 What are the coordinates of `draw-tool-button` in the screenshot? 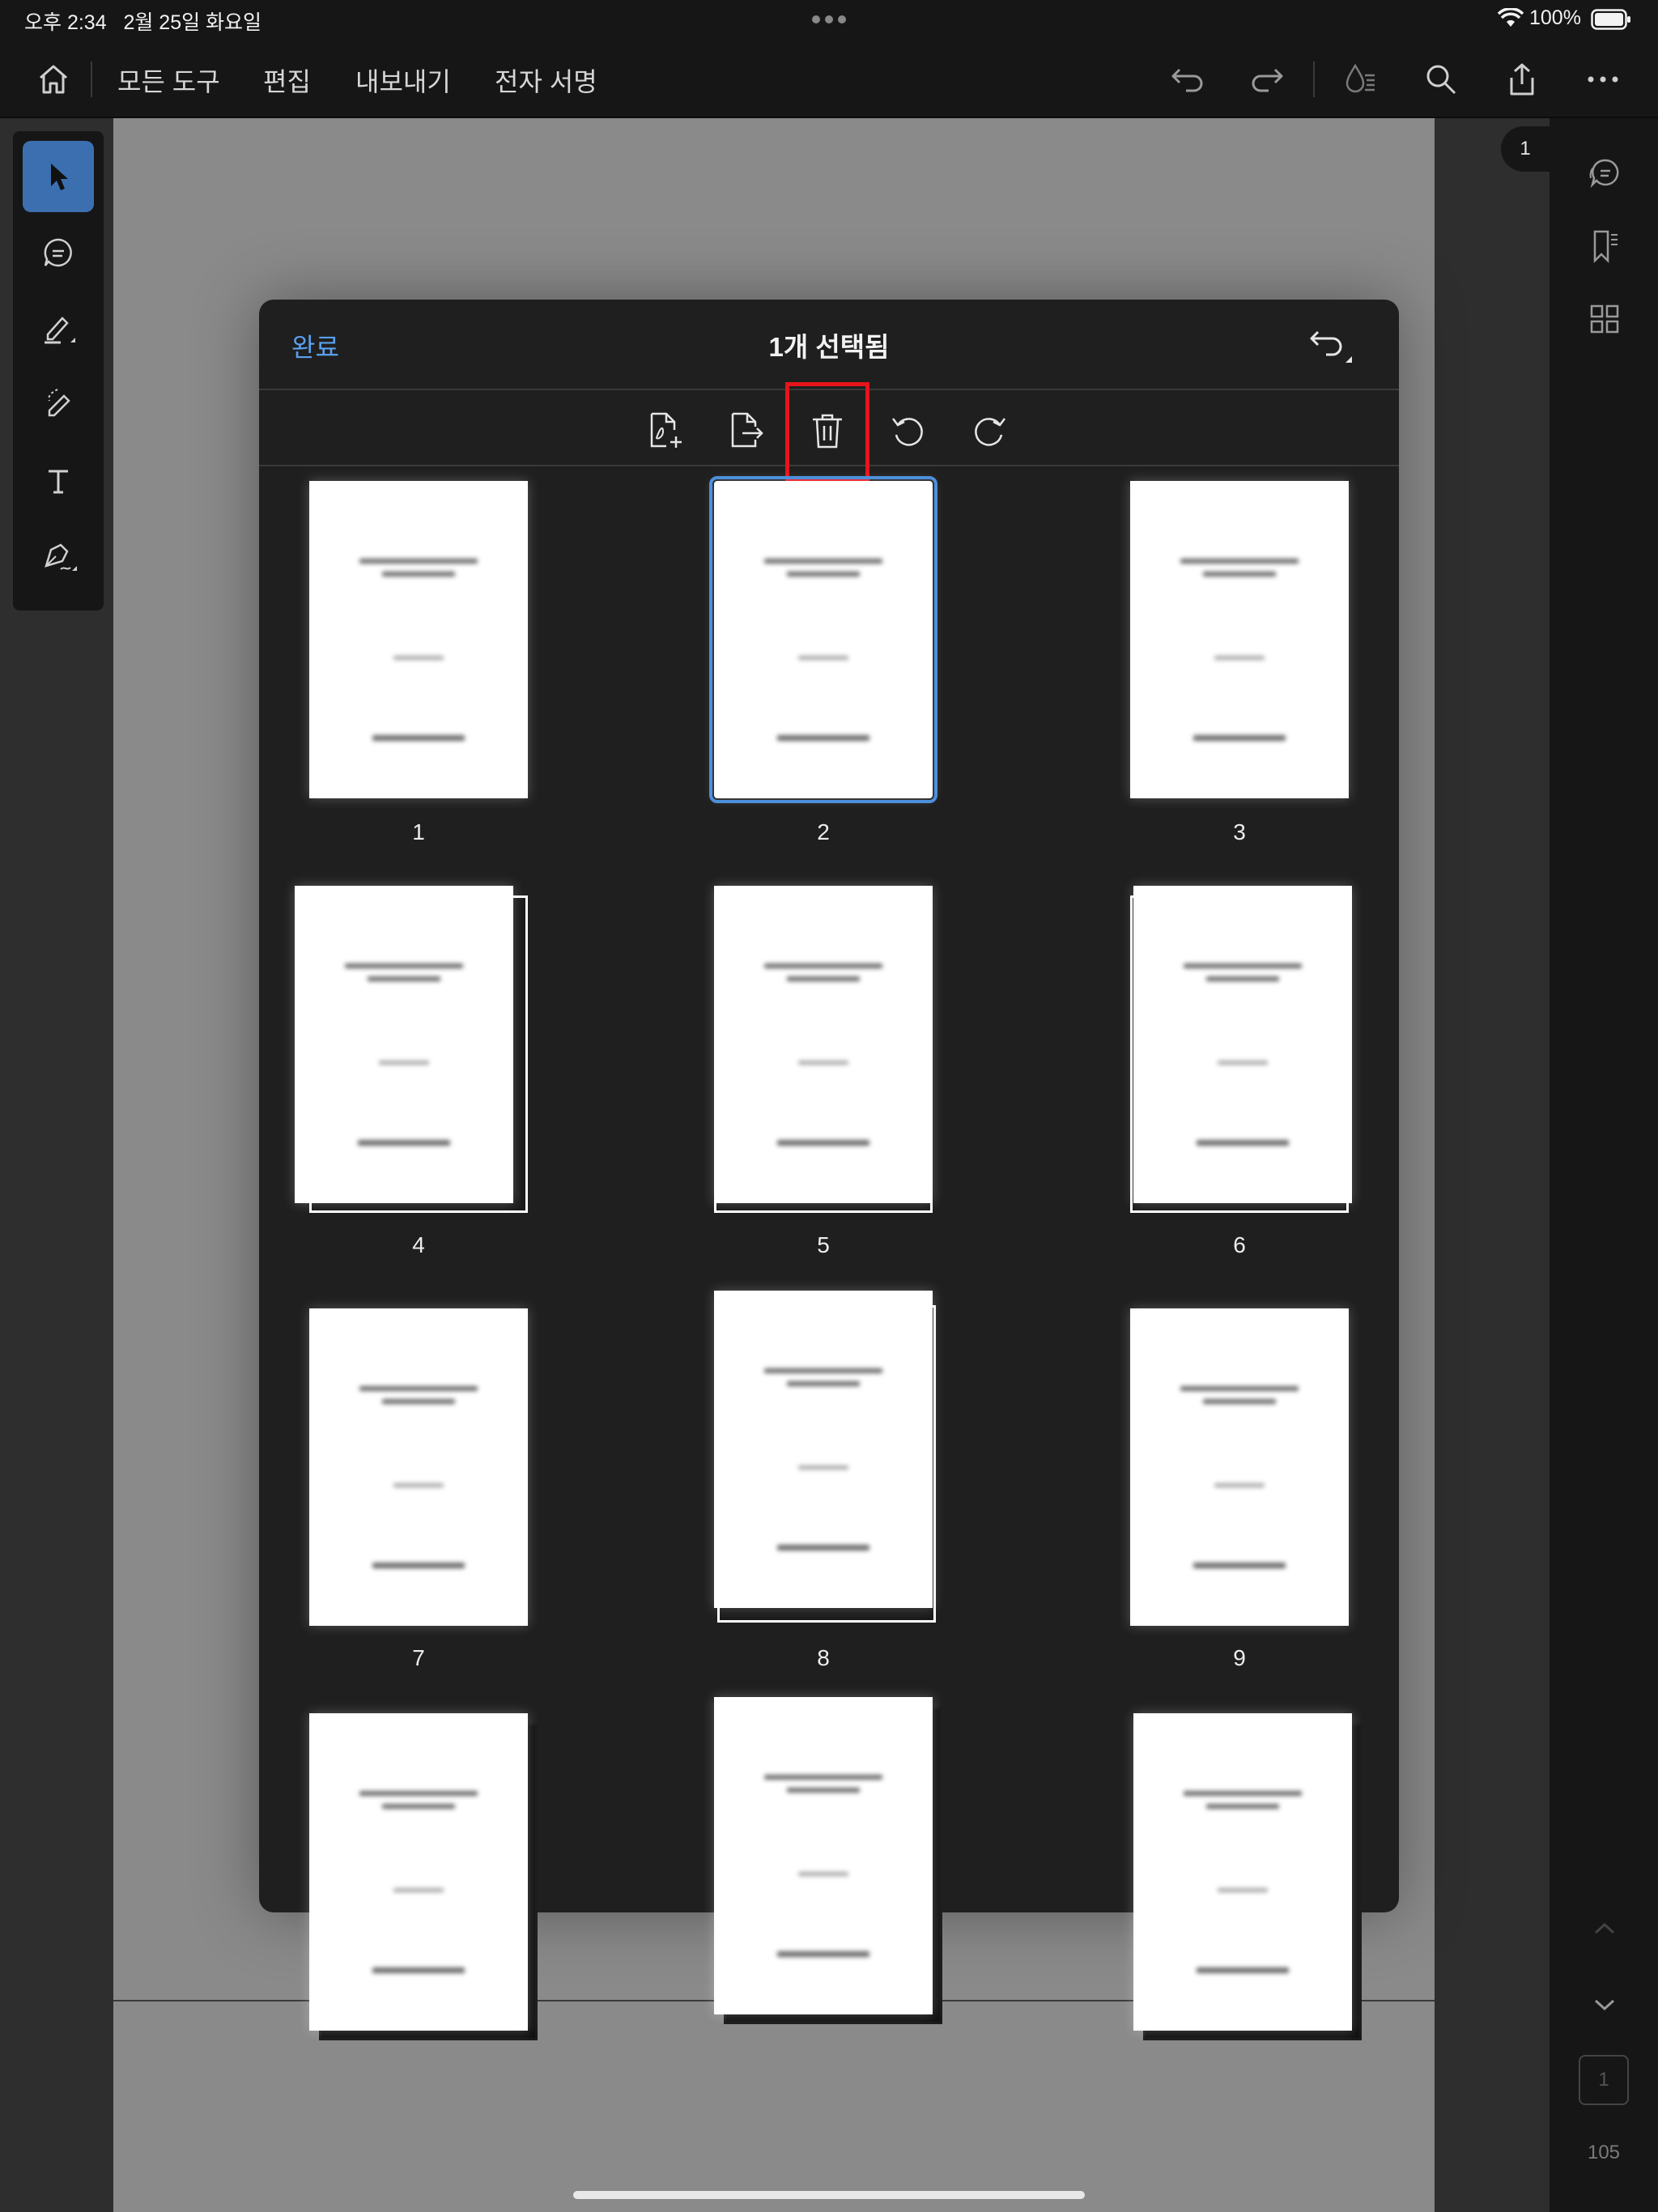 It's located at (58, 405).